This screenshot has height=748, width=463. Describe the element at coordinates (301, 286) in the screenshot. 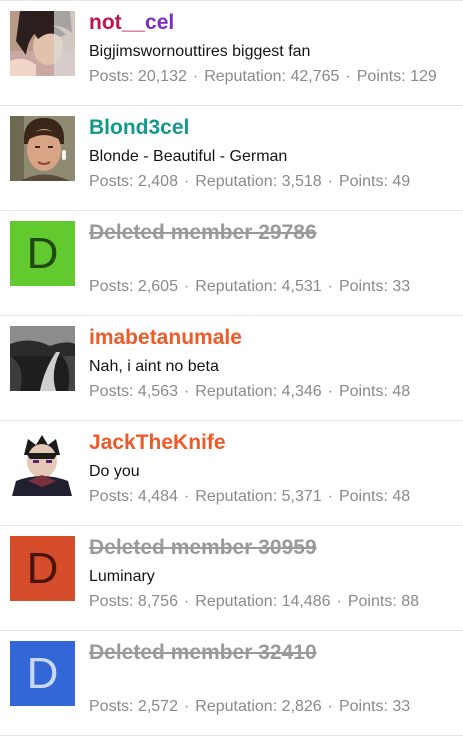

I see `reputation-count: 4,531` at that location.